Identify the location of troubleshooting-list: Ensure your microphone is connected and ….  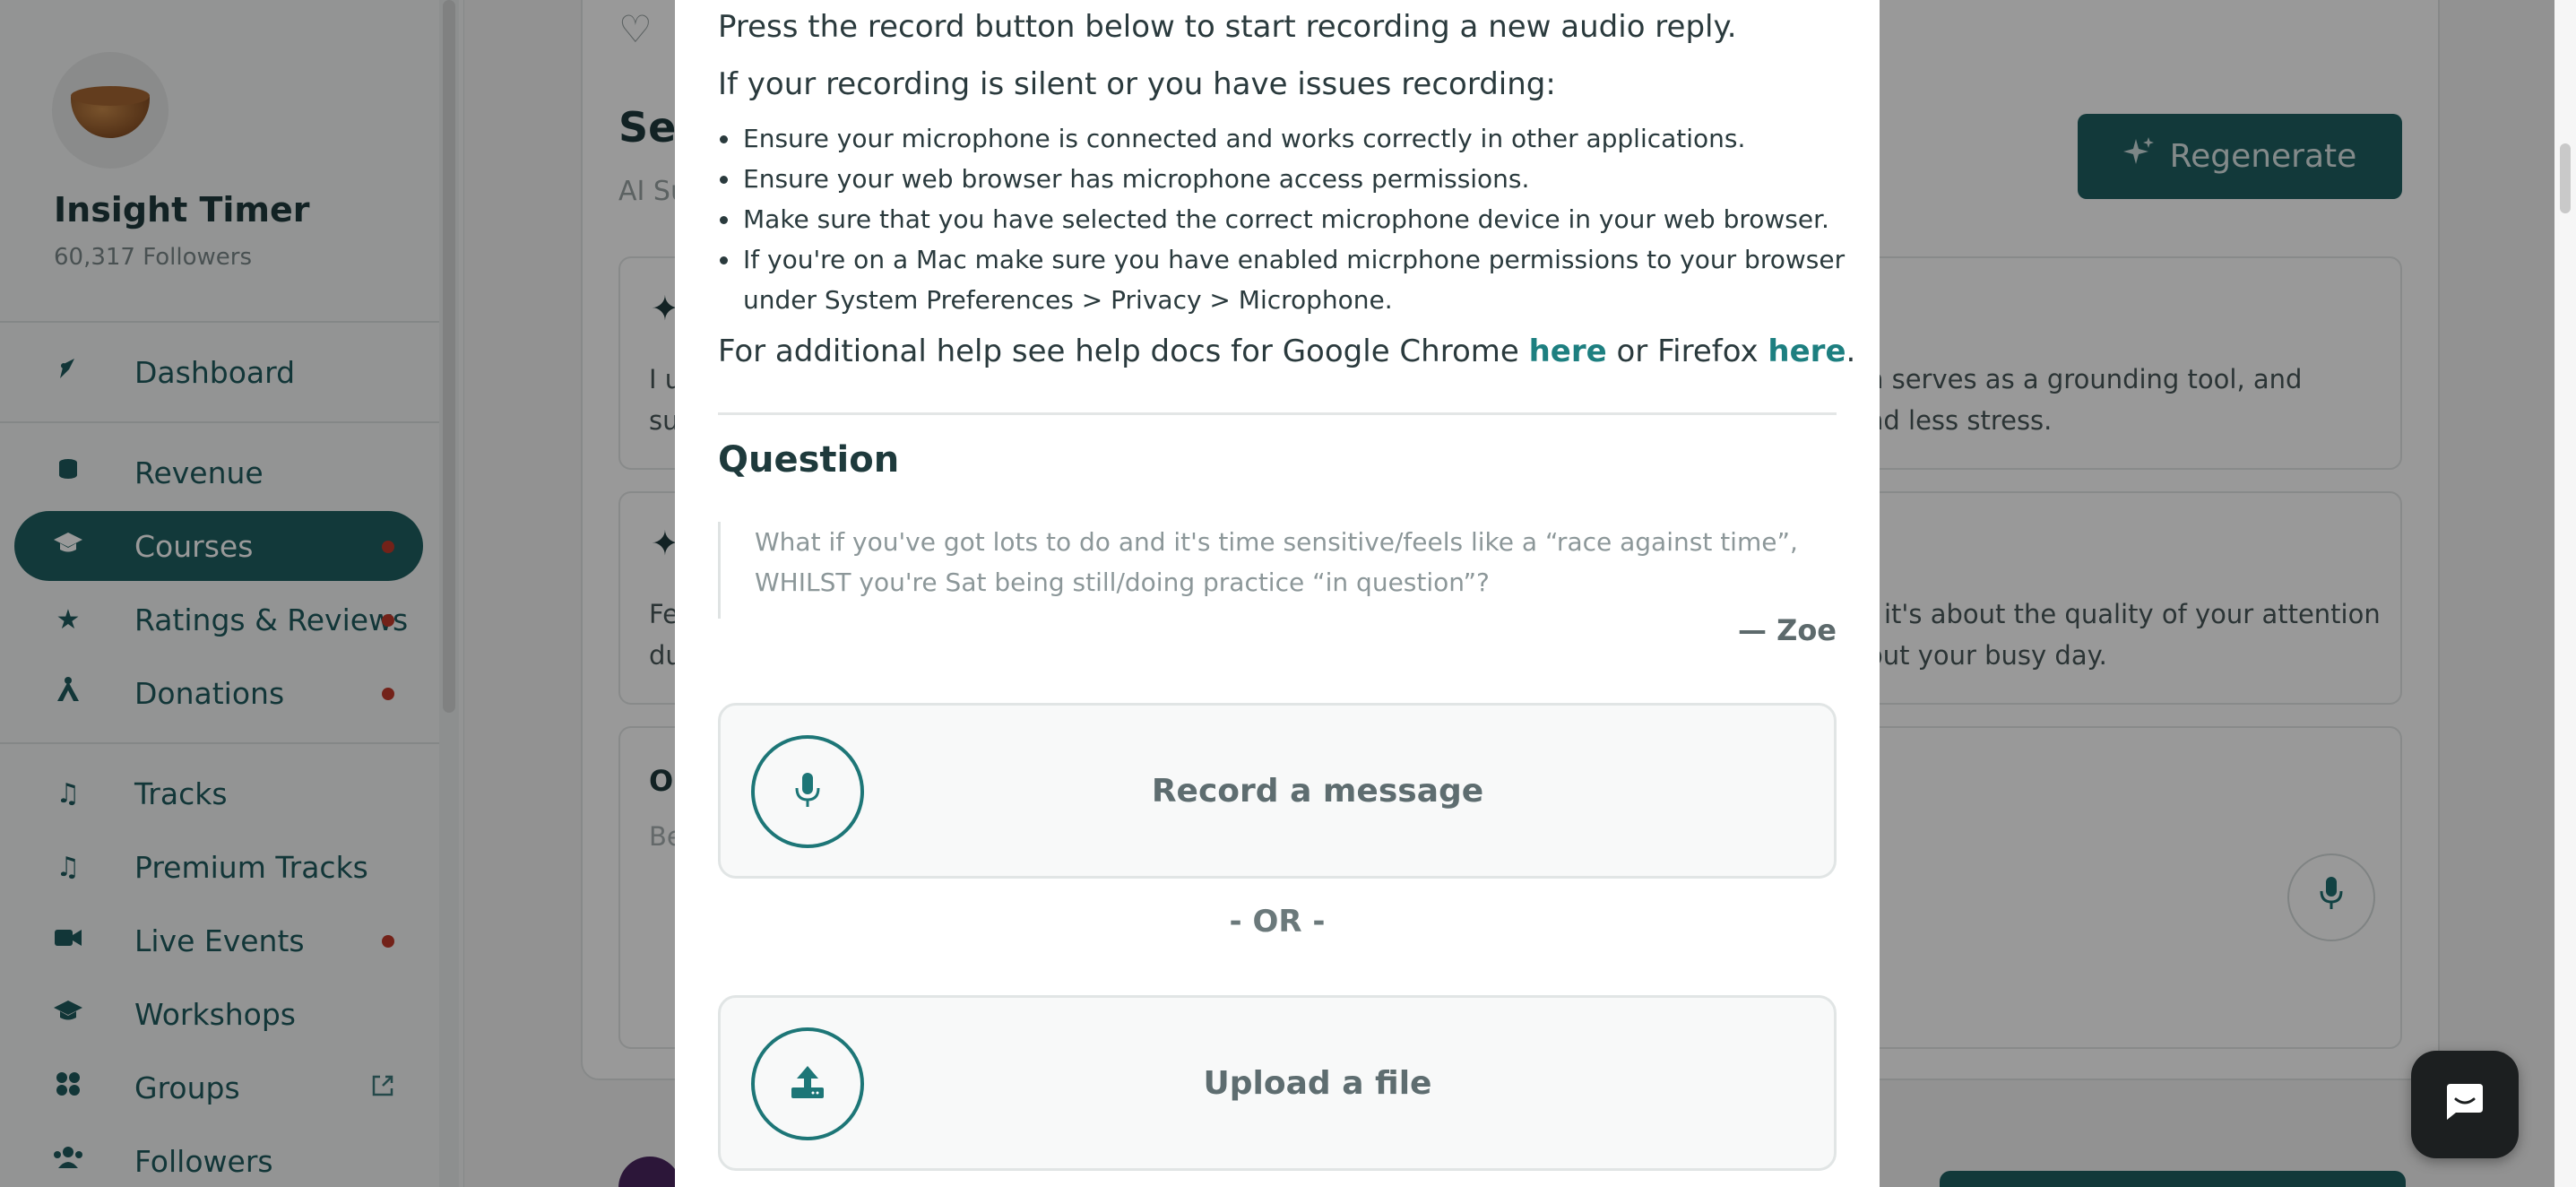
(1282, 219).